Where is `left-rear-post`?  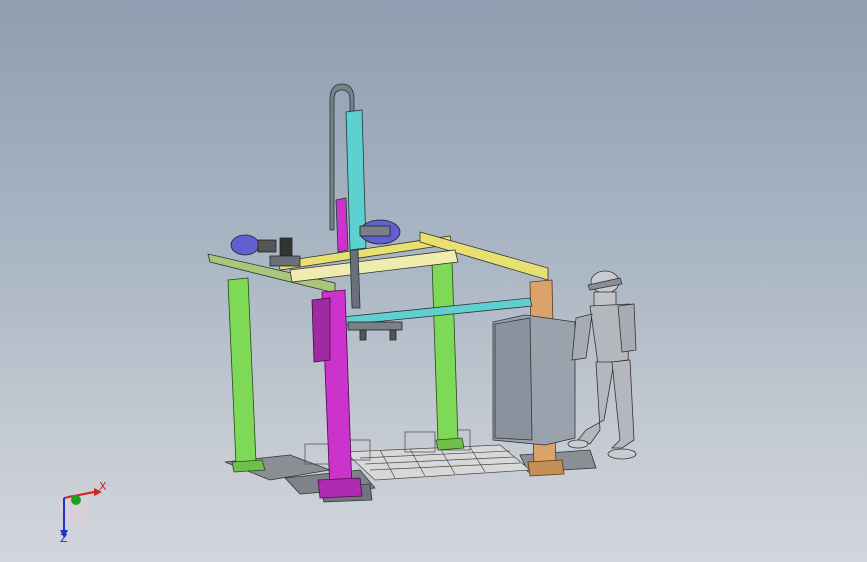 left-rear-post is located at coordinates (448, 355).